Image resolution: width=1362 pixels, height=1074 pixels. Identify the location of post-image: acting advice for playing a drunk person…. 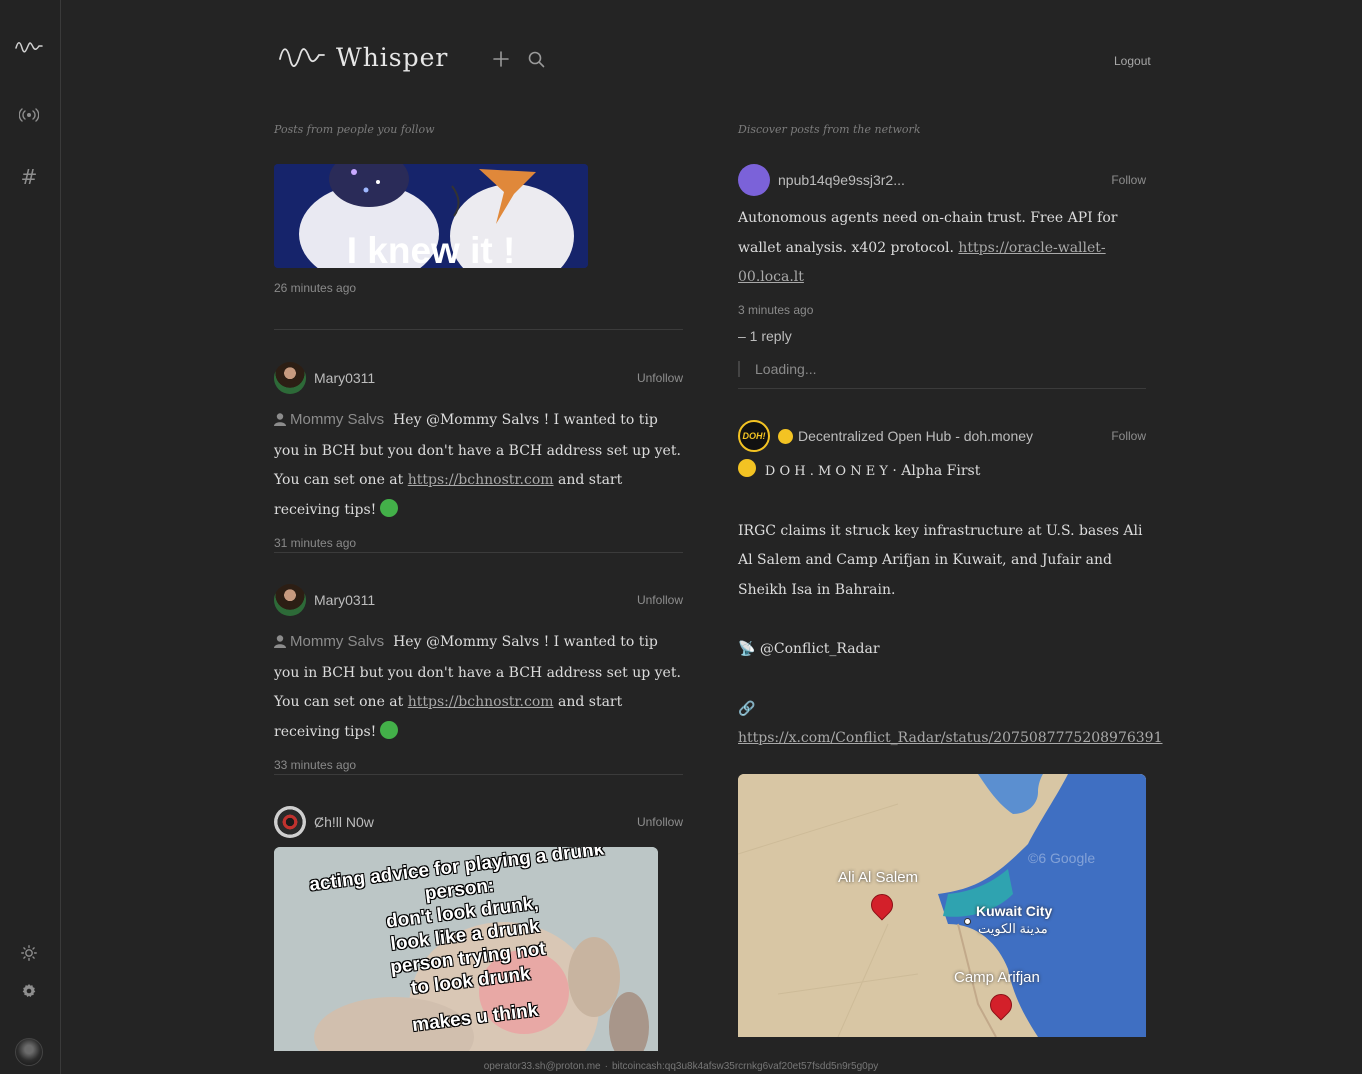
(466, 949).